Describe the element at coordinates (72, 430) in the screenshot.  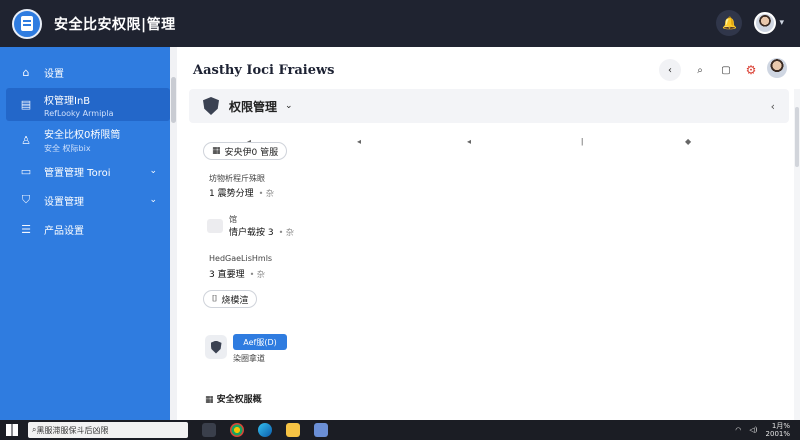
I see `taskbar-search-text: 黑服滞服保斗后凶限` at that location.